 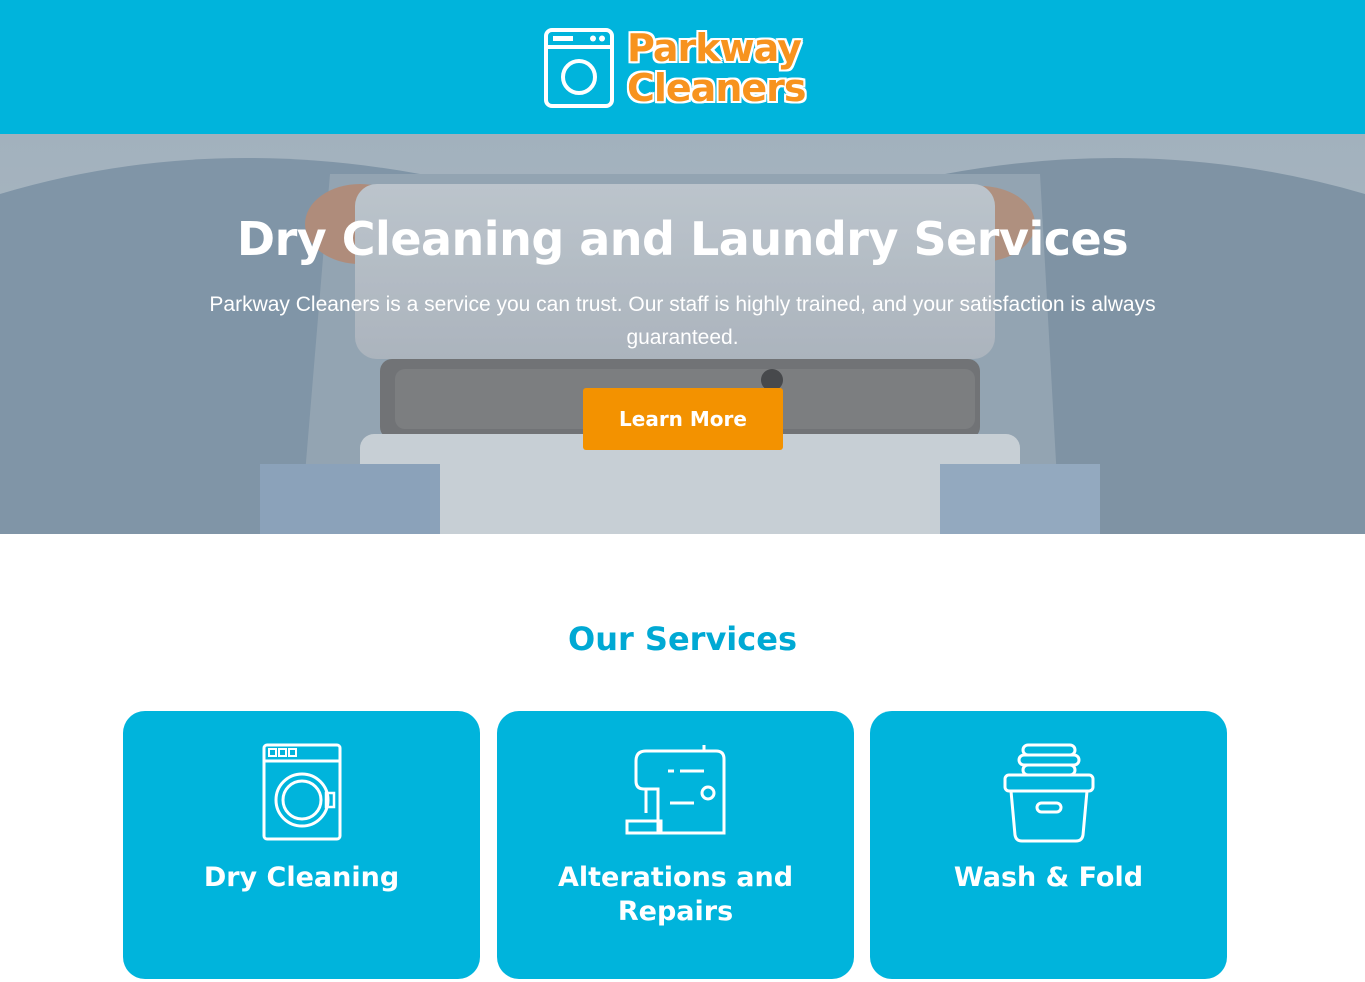 I want to click on hero-title: Dry Cleaning and Laundry Services, so click(x=682, y=239).